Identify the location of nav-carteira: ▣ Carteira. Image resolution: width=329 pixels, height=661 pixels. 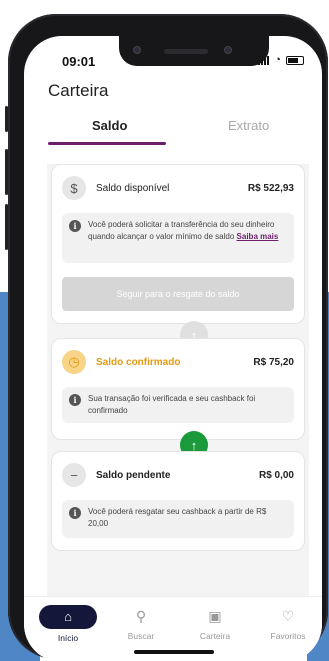
(215, 623).